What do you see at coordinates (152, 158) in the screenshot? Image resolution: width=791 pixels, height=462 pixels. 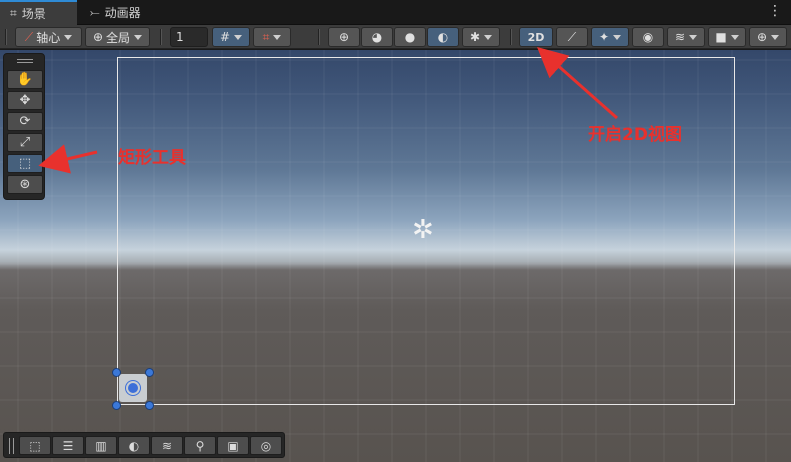 I see `annotation-rect-tool: 矩形工具` at bounding box center [152, 158].